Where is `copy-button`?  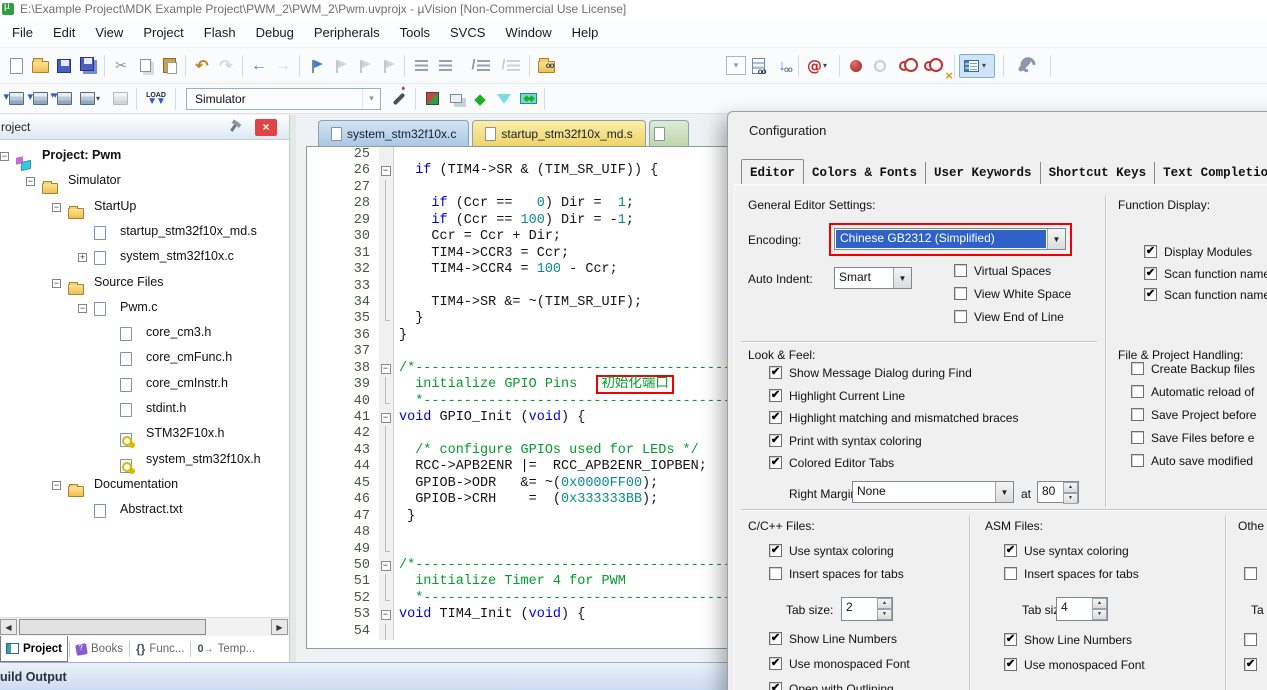 copy-button is located at coordinates (145, 66).